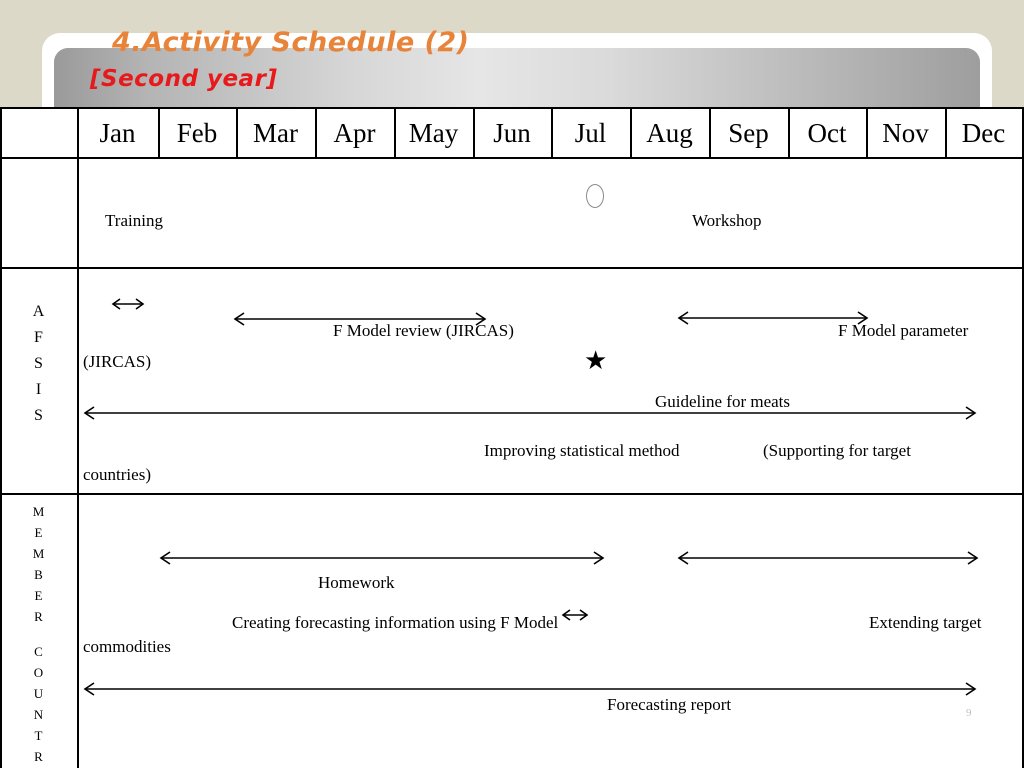  Describe the element at coordinates (382, 558) in the screenshot. I see `homework-arrow` at that location.